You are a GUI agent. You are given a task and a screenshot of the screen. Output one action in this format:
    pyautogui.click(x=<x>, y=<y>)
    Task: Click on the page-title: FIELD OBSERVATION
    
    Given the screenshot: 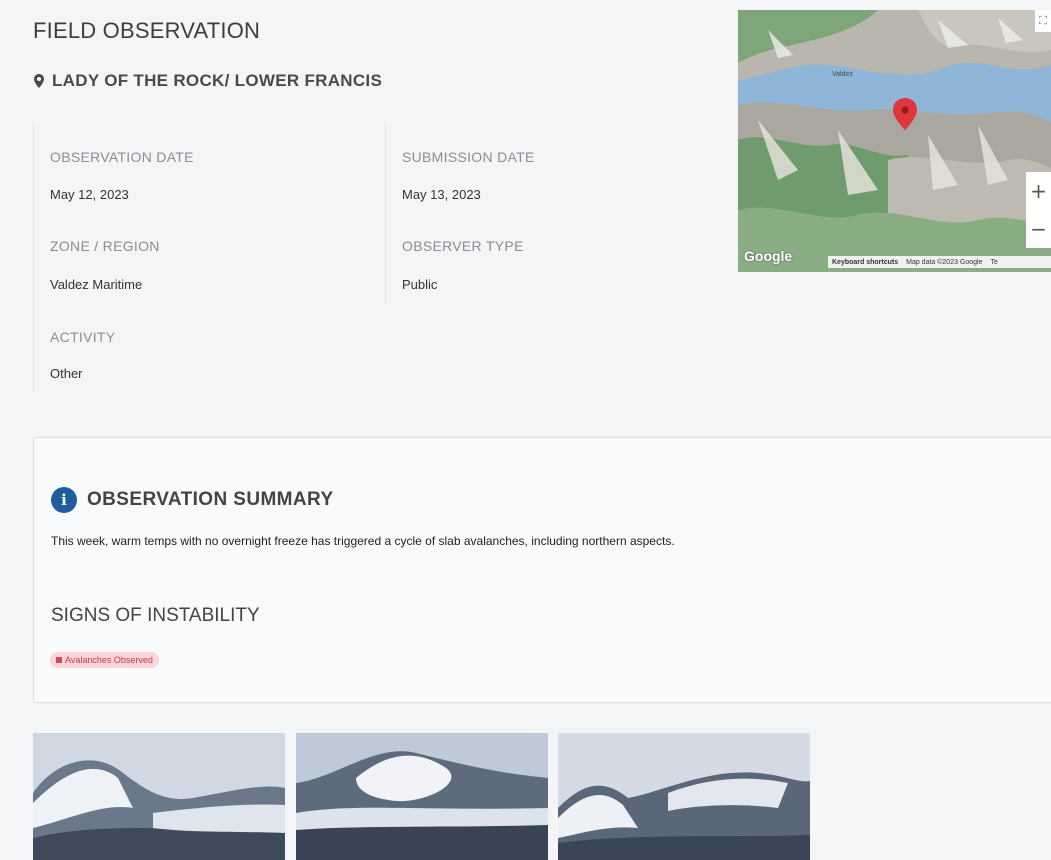 What is the action you would take?
    pyautogui.click(x=147, y=30)
    